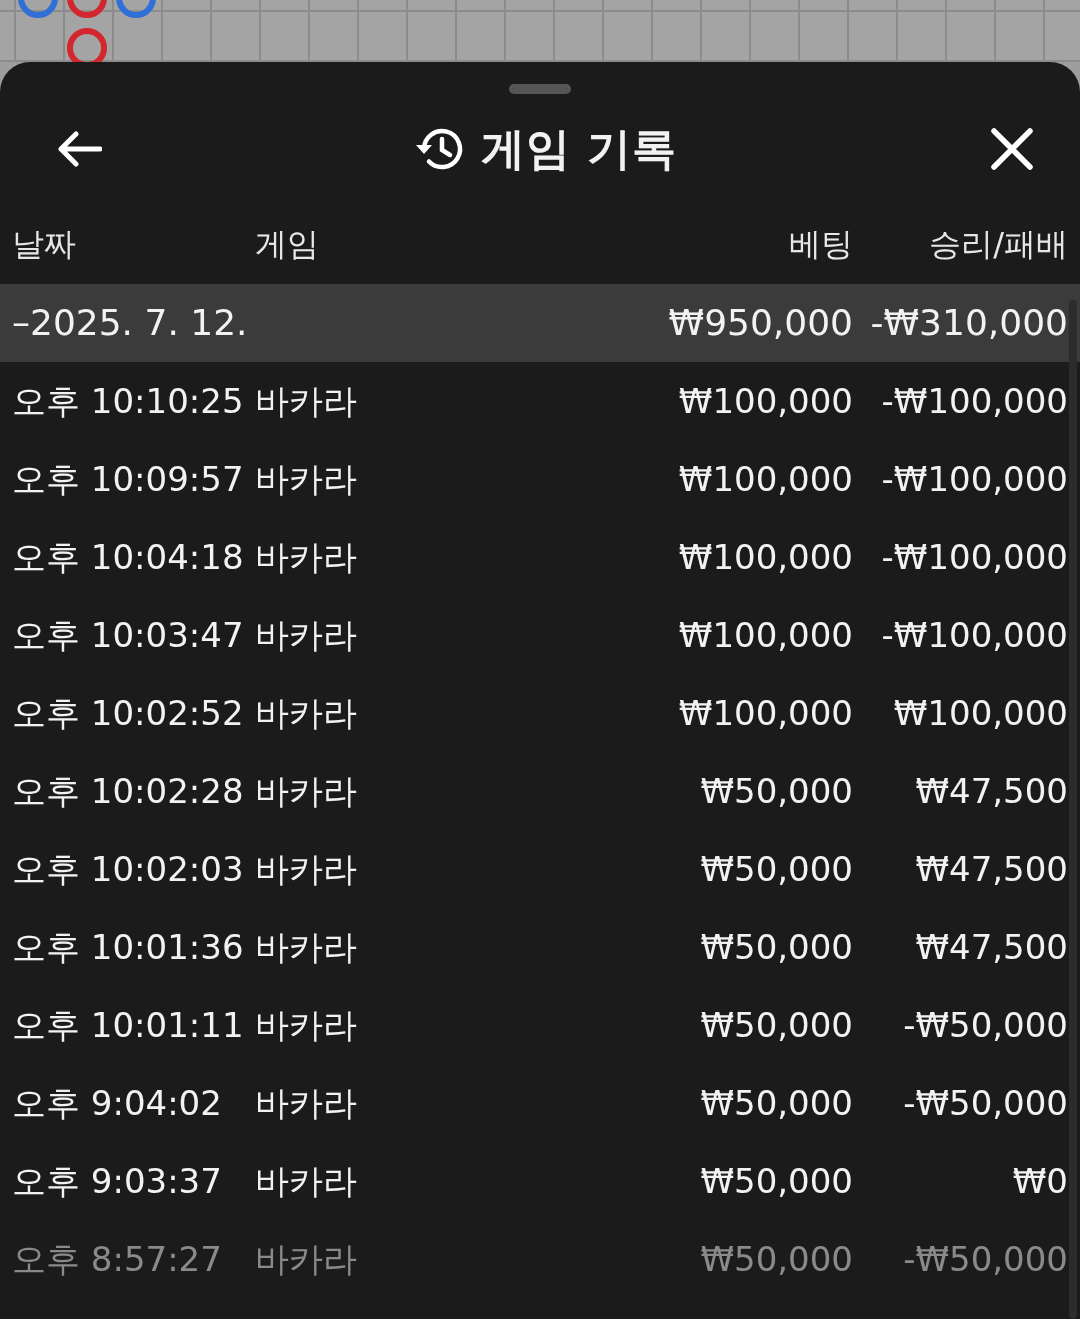 This screenshot has height=1319, width=1080. I want to click on column-header: 베팅, so click(820, 244).